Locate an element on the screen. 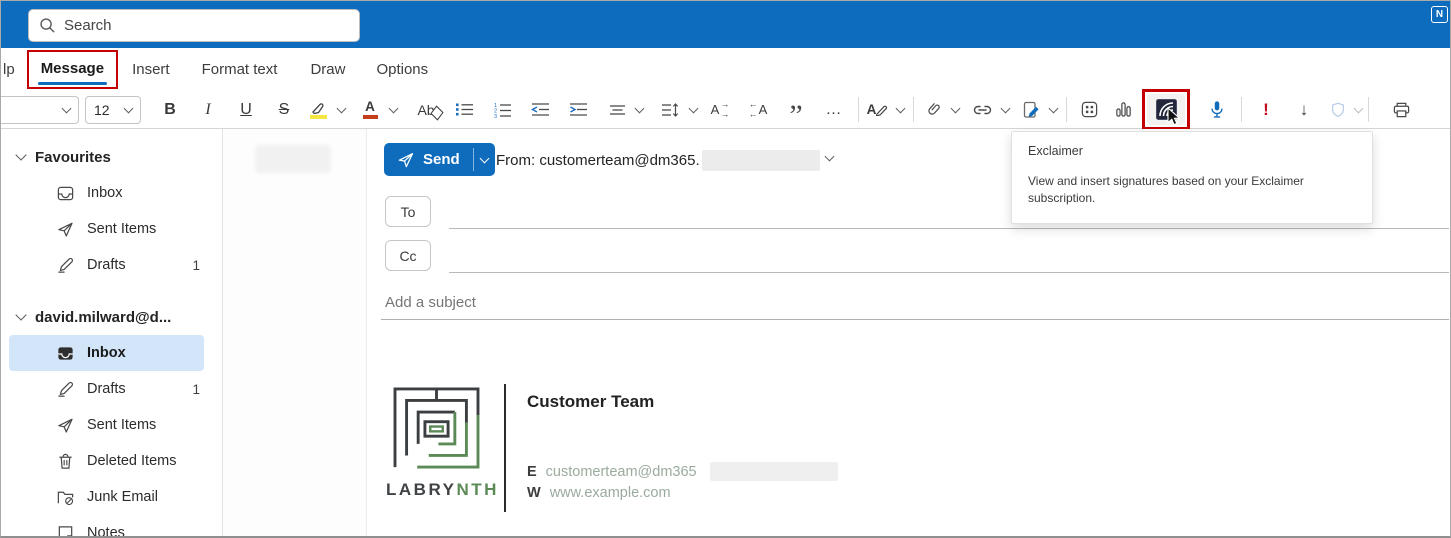 Image resolution: width=1451 pixels, height=538 pixels. toolbar-divider is located at coordinates (858, 109).